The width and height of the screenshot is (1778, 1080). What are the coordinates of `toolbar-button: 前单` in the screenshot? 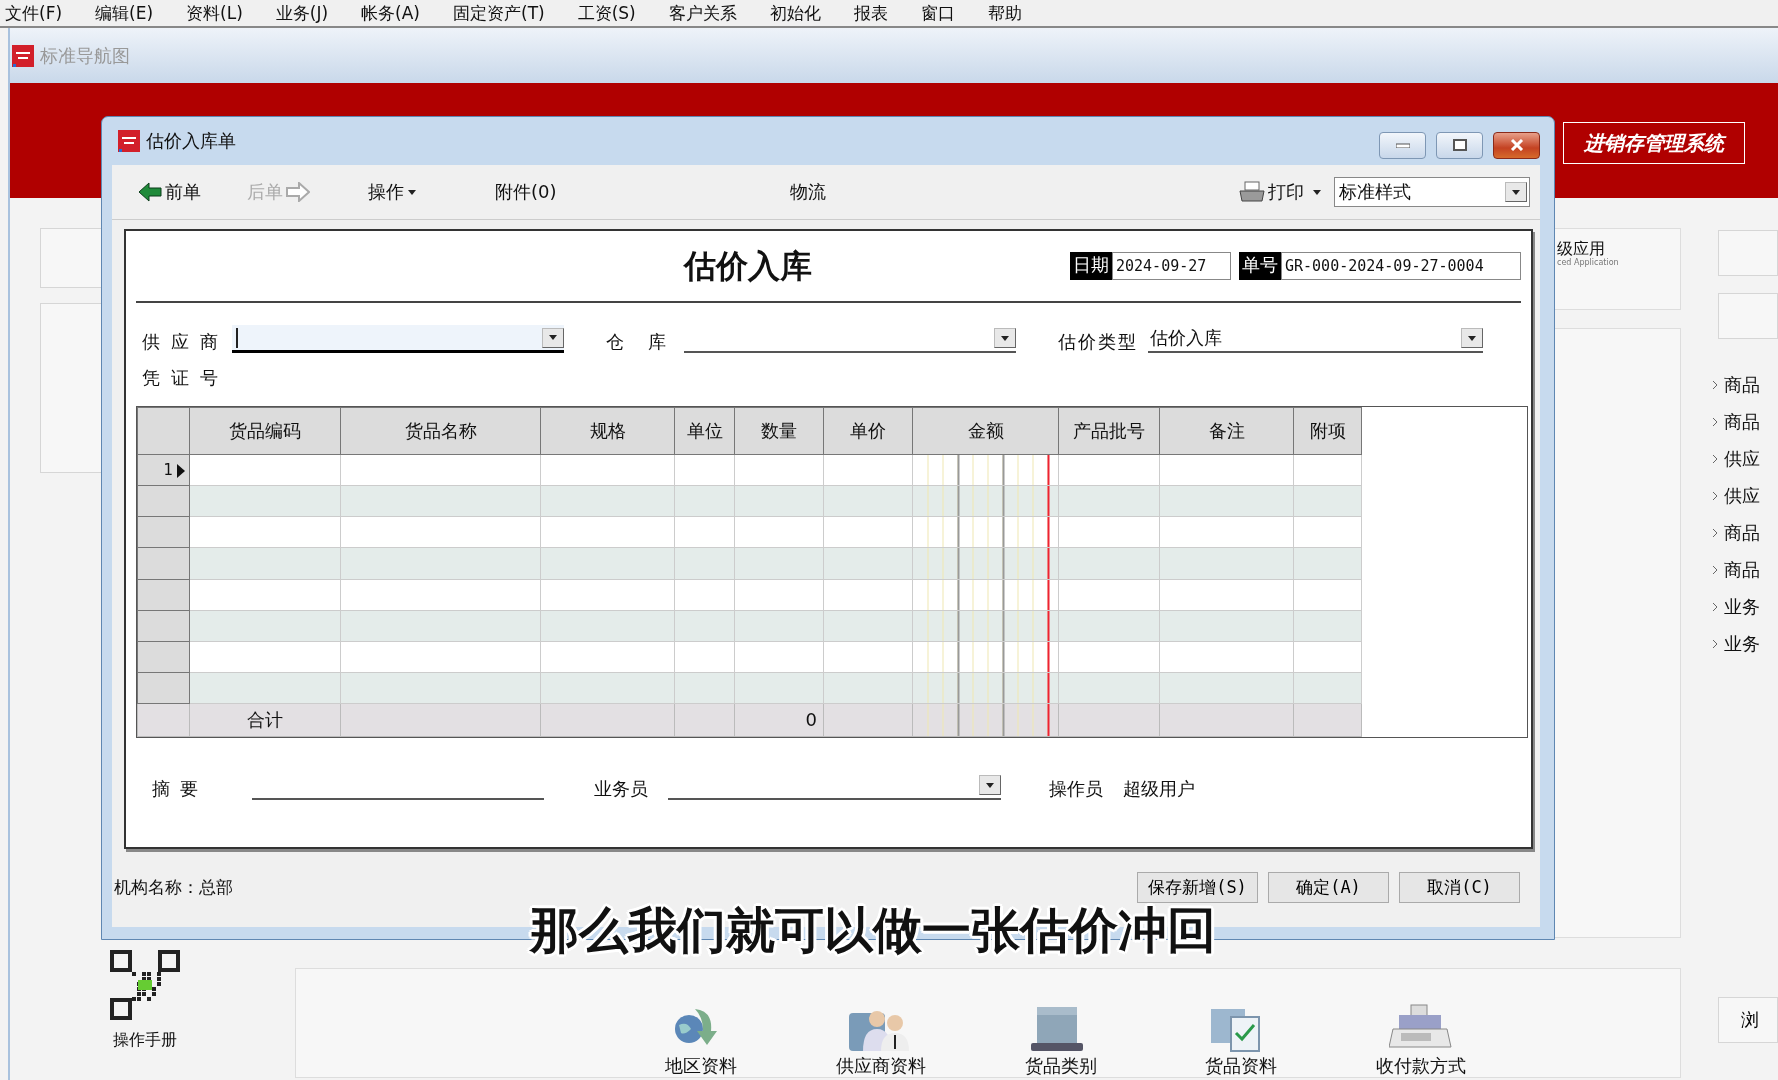 It's located at (169, 192).